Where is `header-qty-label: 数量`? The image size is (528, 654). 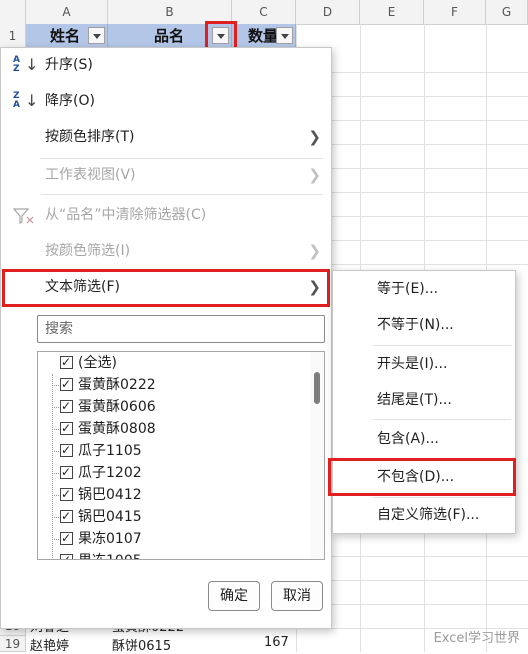 header-qty-label: 数量 is located at coordinates (263, 36).